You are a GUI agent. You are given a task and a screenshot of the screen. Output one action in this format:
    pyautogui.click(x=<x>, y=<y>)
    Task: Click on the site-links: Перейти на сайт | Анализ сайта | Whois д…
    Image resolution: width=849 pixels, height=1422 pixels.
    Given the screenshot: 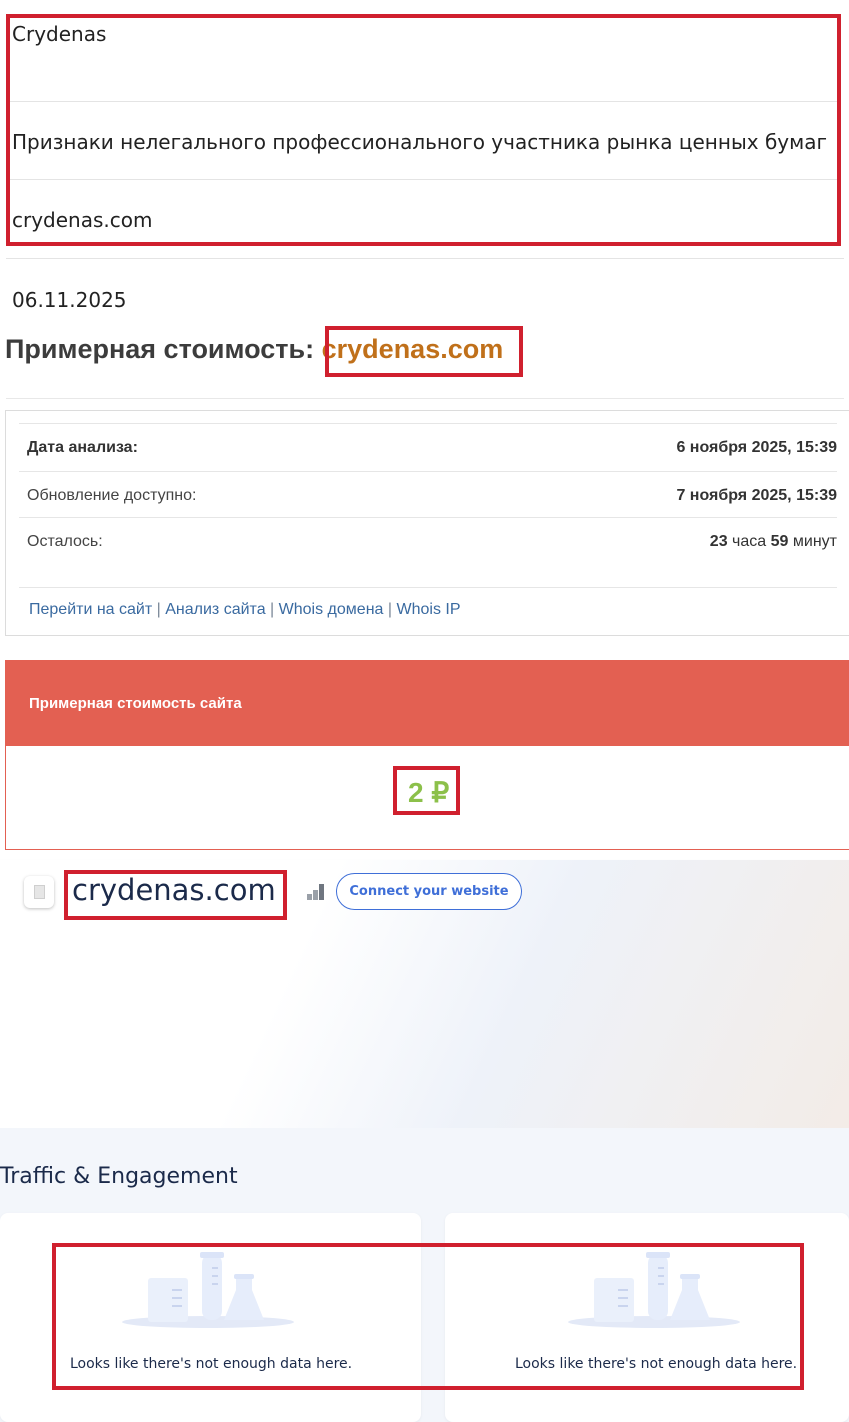 What is the action you would take?
    pyautogui.click(x=245, y=610)
    